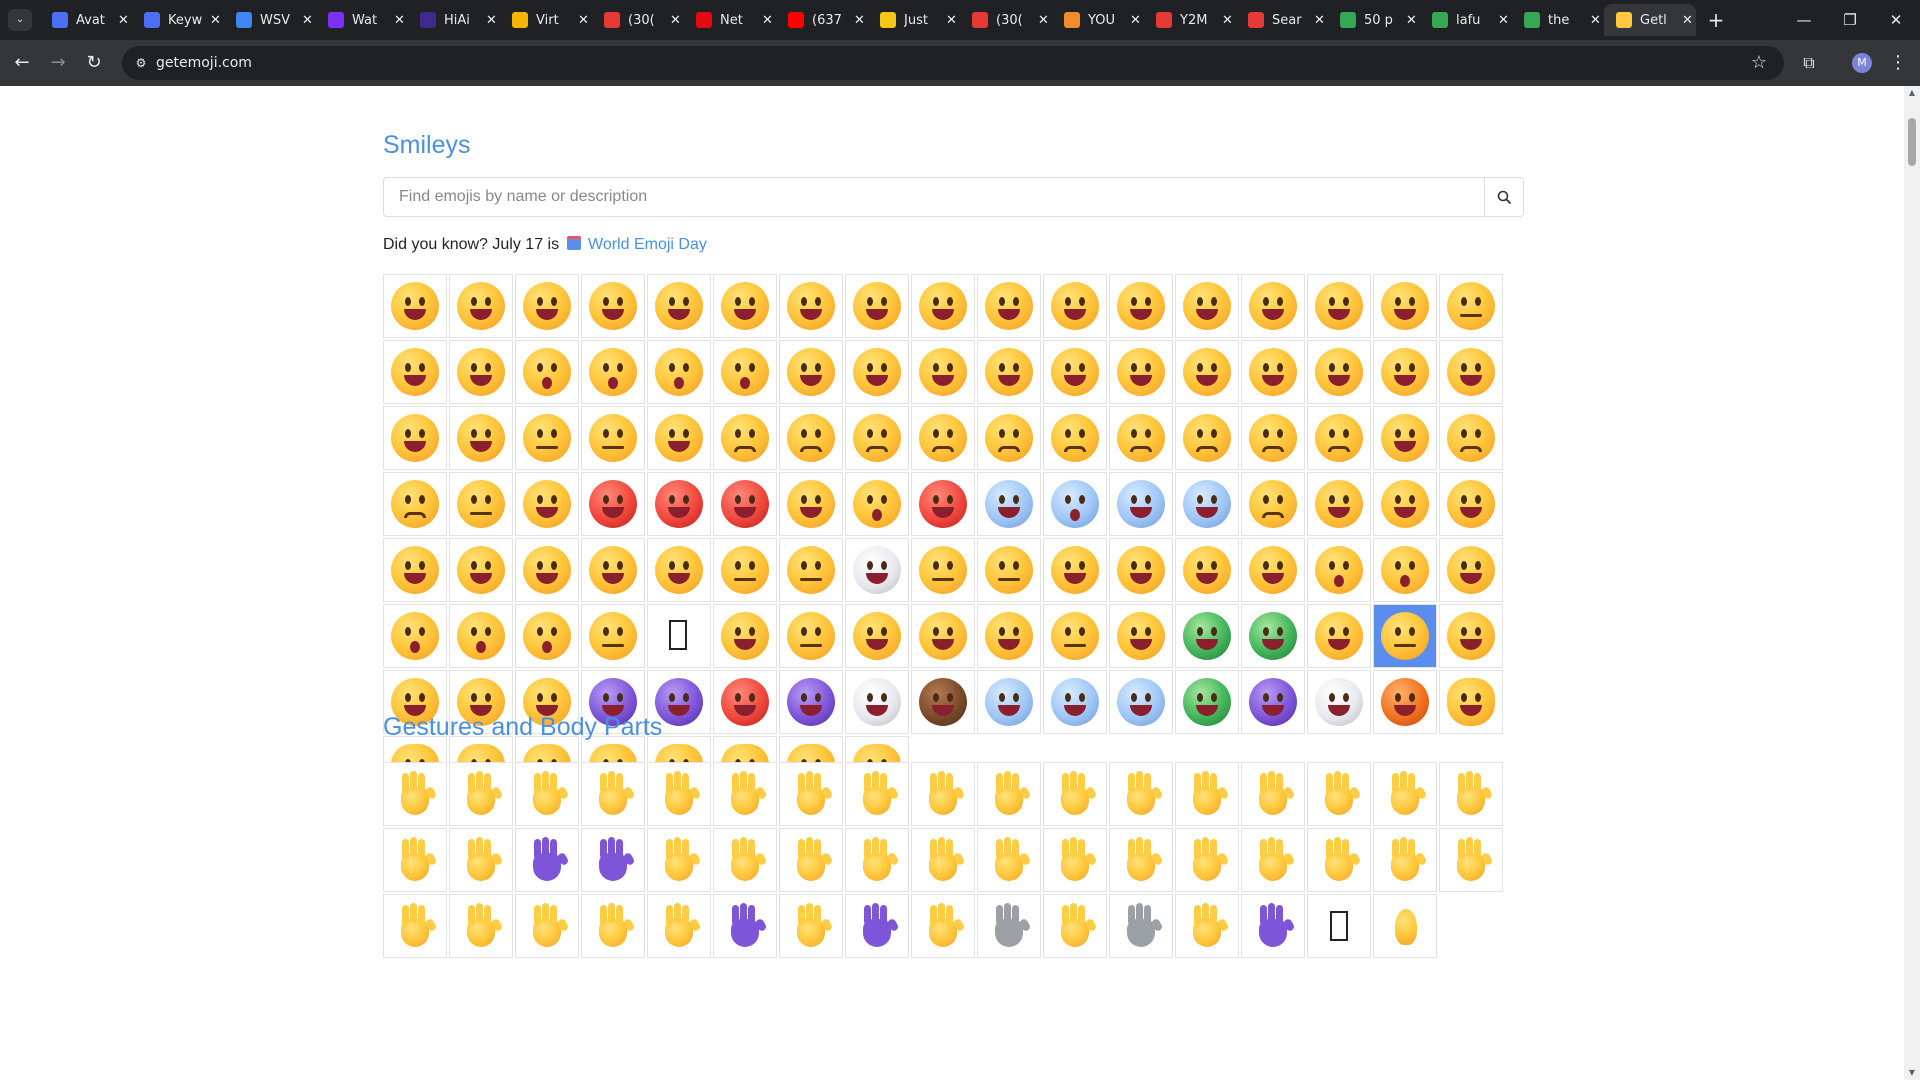  I want to click on browser-tab: YOU ✕, so click(1098, 20).